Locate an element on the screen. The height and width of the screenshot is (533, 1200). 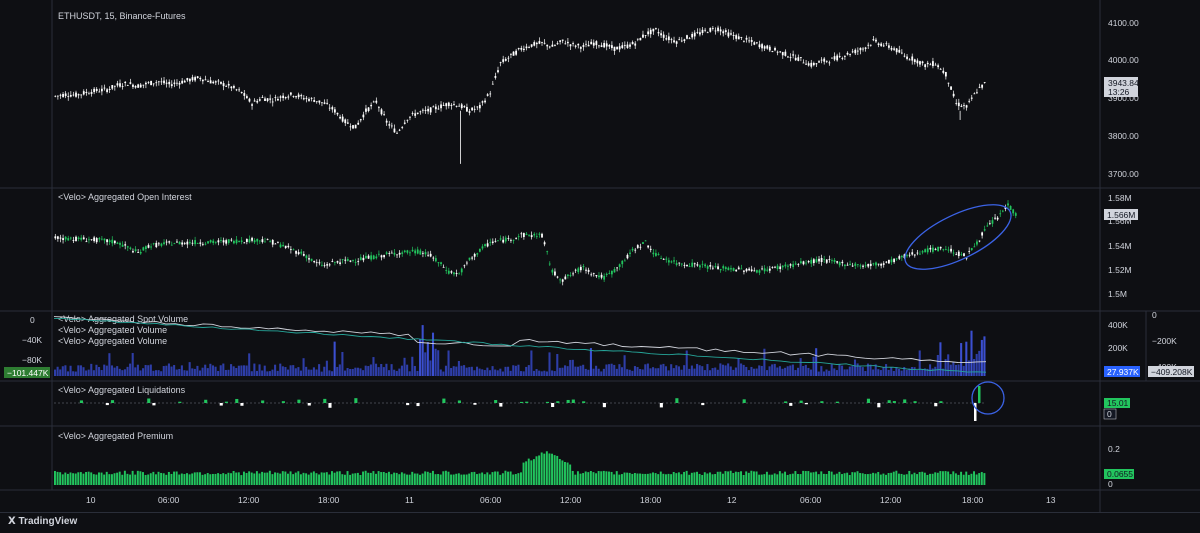
premium-tick: 0.2 is located at coordinates (1114, 449).